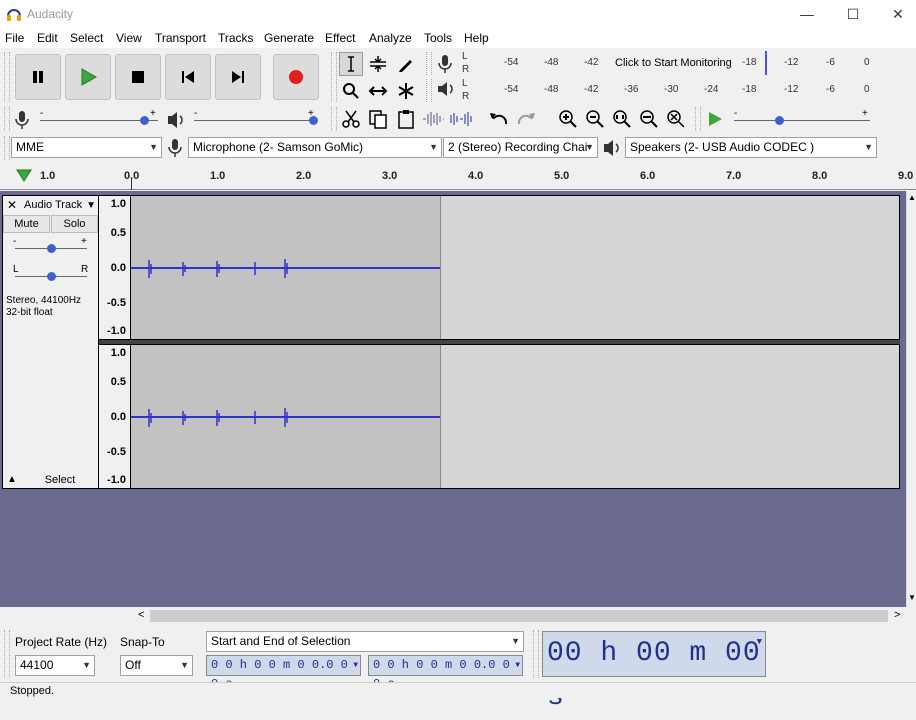 The width and height of the screenshot is (916, 720). What do you see at coordinates (47, 38) in the screenshot?
I see `menu-edit: Edit` at bounding box center [47, 38].